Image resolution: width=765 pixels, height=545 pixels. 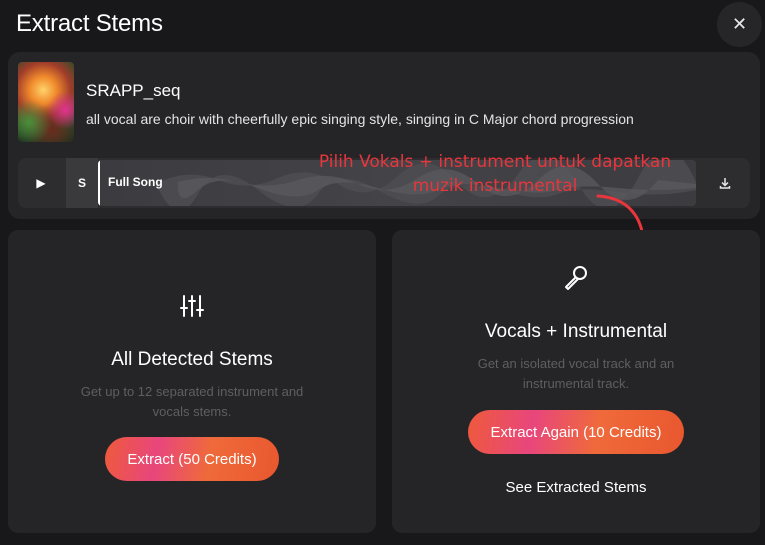 I want to click on see-extracted-stems-link: See Extracted Stems, so click(x=576, y=487).